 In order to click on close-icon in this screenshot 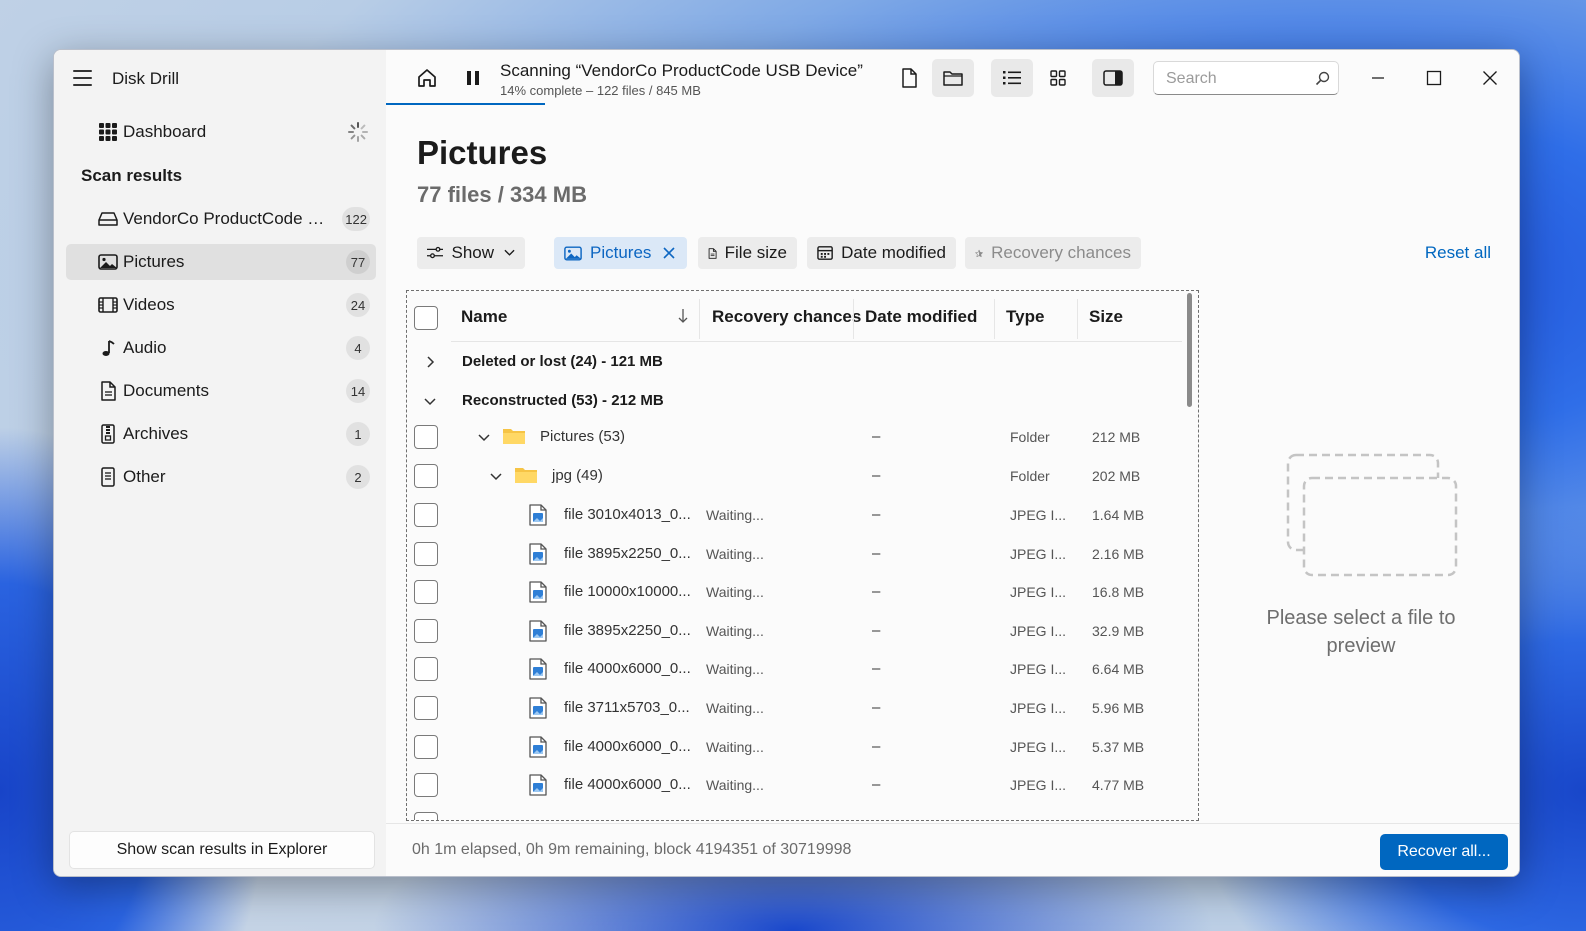, I will do `click(669, 253)`.